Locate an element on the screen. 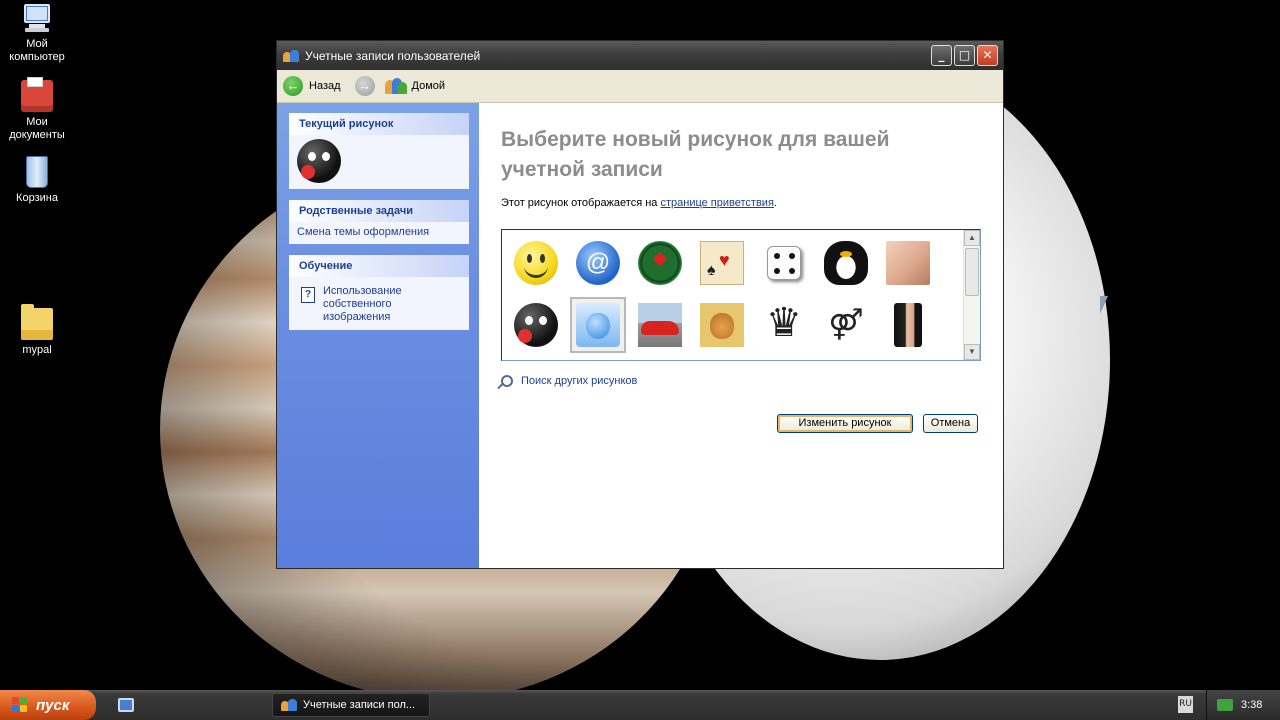  forward-arrow-icon: → is located at coordinates (364, 86).